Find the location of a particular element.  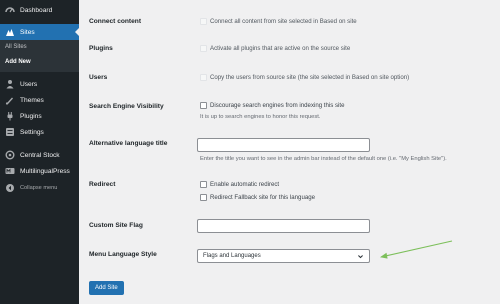

collapse-menu-label: Collapse menu is located at coordinates (39, 188).